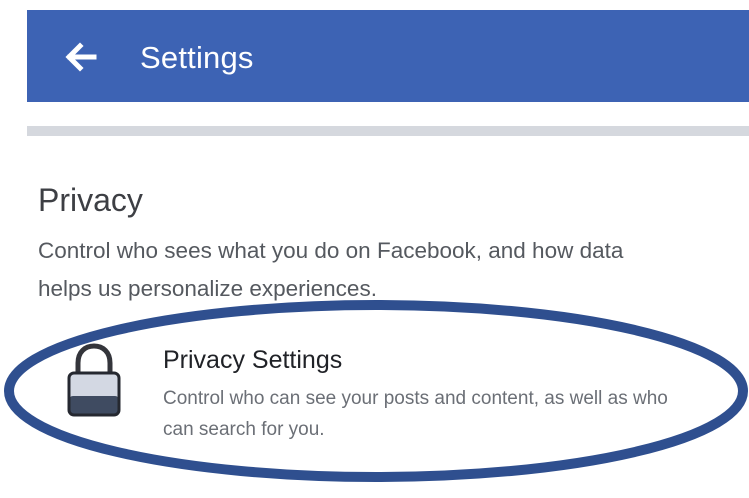 The height and width of the screenshot is (498, 749). I want to click on back-button, so click(81, 57).